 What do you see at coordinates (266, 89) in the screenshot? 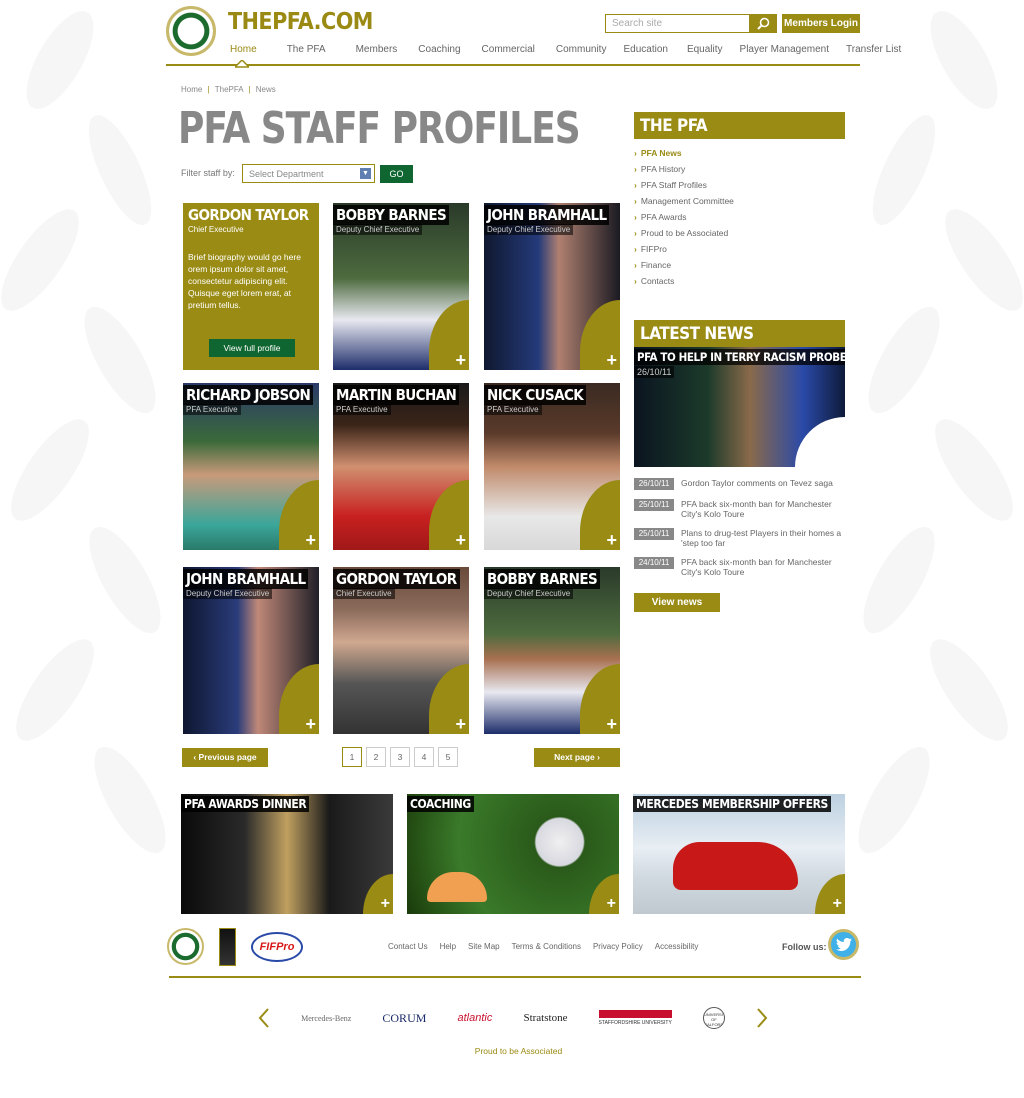
I see `breadcrumb-news: News` at bounding box center [266, 89].